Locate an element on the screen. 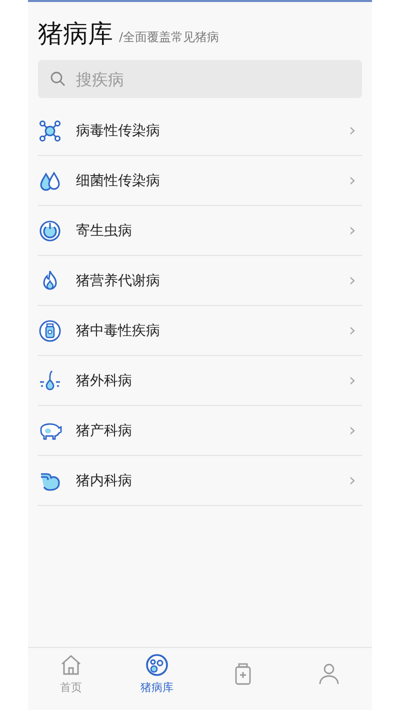  molecule-icon is located at coordinates (50, 130).